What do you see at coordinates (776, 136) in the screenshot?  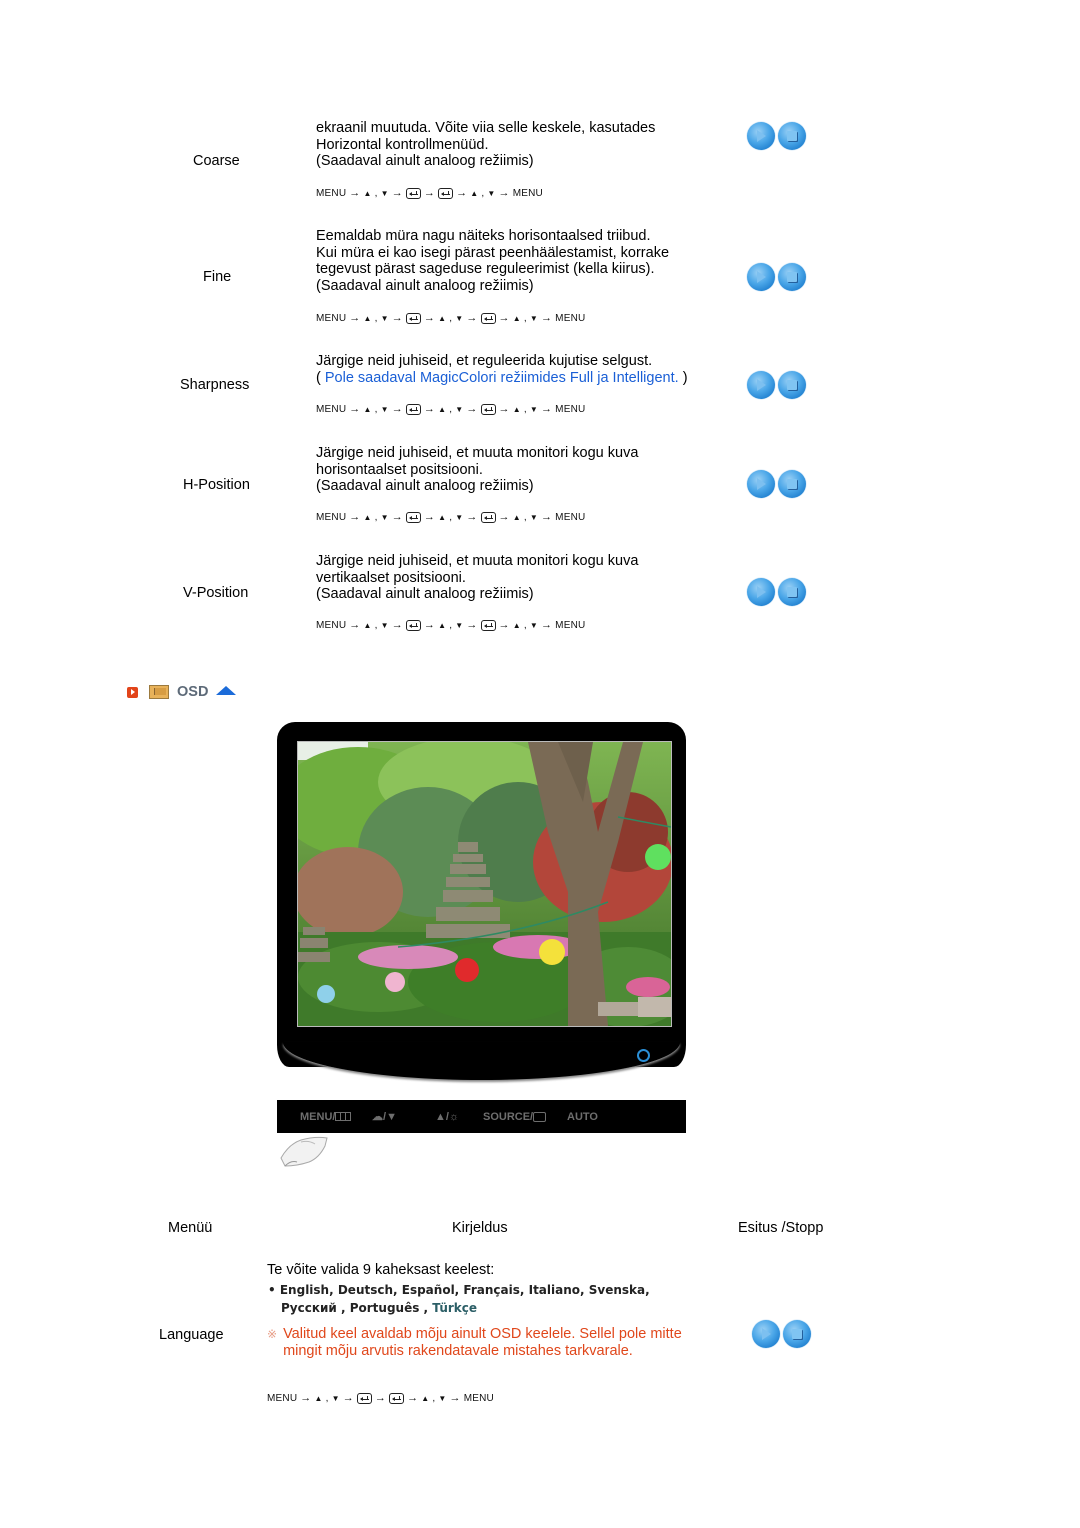 I see `play-stop-controls-coarse` at bounding box center [776, 136].